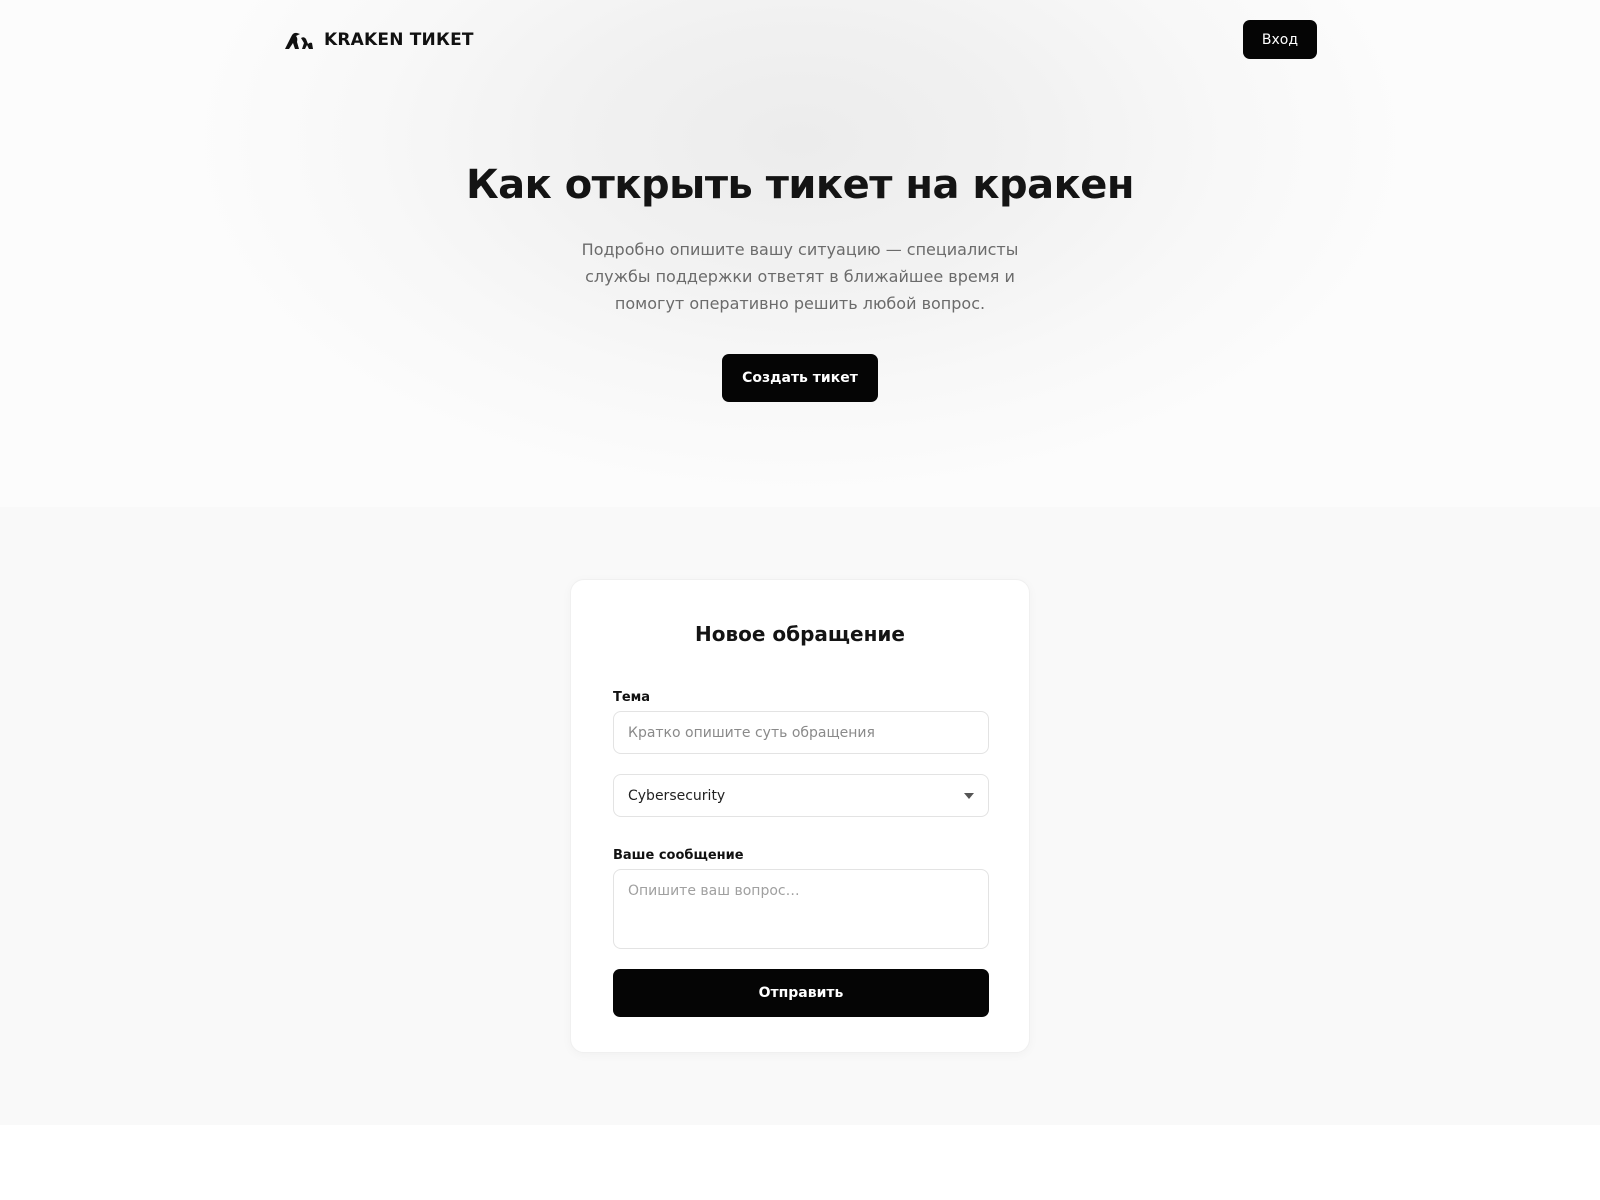 This screenshot has width=1600, height=1200. What do you see at coordinates (800, 634) in the screenshot?
I see `form-title: Новое обращение` at bounding box center [800, 634].